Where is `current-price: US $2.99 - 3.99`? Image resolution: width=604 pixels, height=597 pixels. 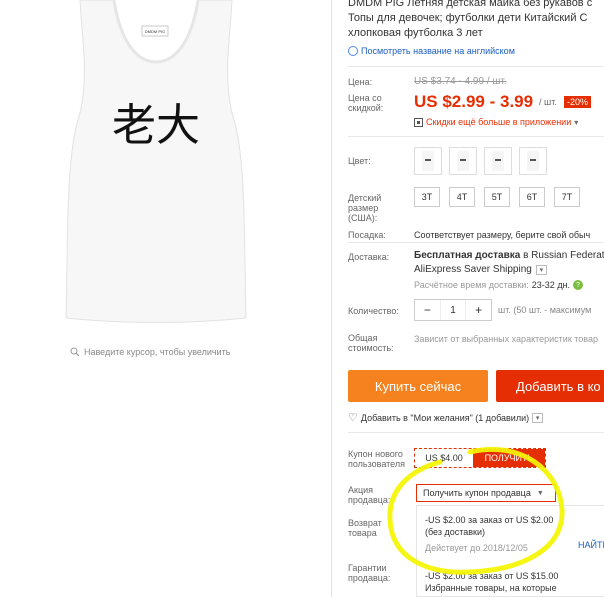 current-price: US $2.99 - 3.99 is located at coordinates (474, 101).